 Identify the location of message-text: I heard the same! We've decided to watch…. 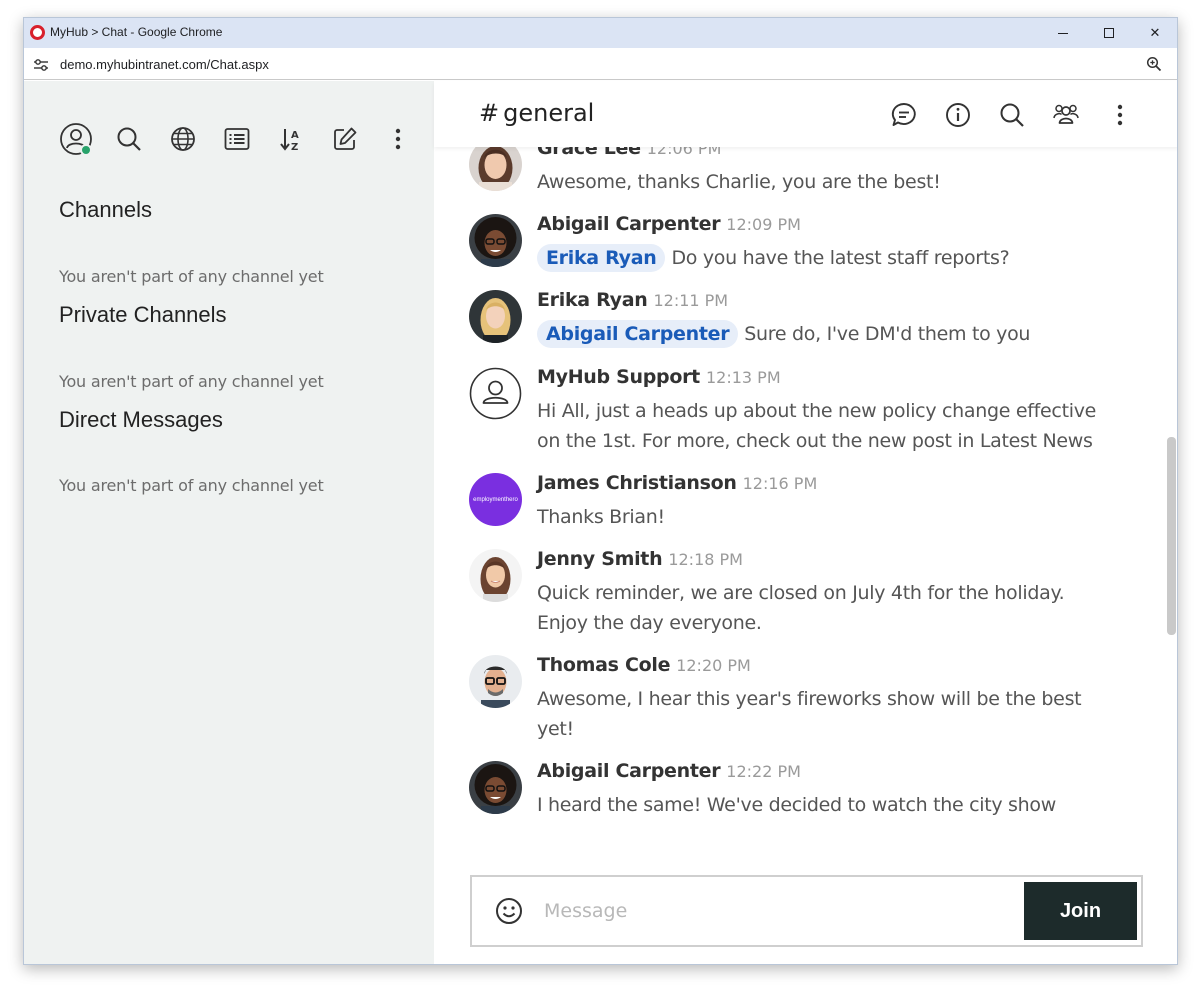
(822, 805).